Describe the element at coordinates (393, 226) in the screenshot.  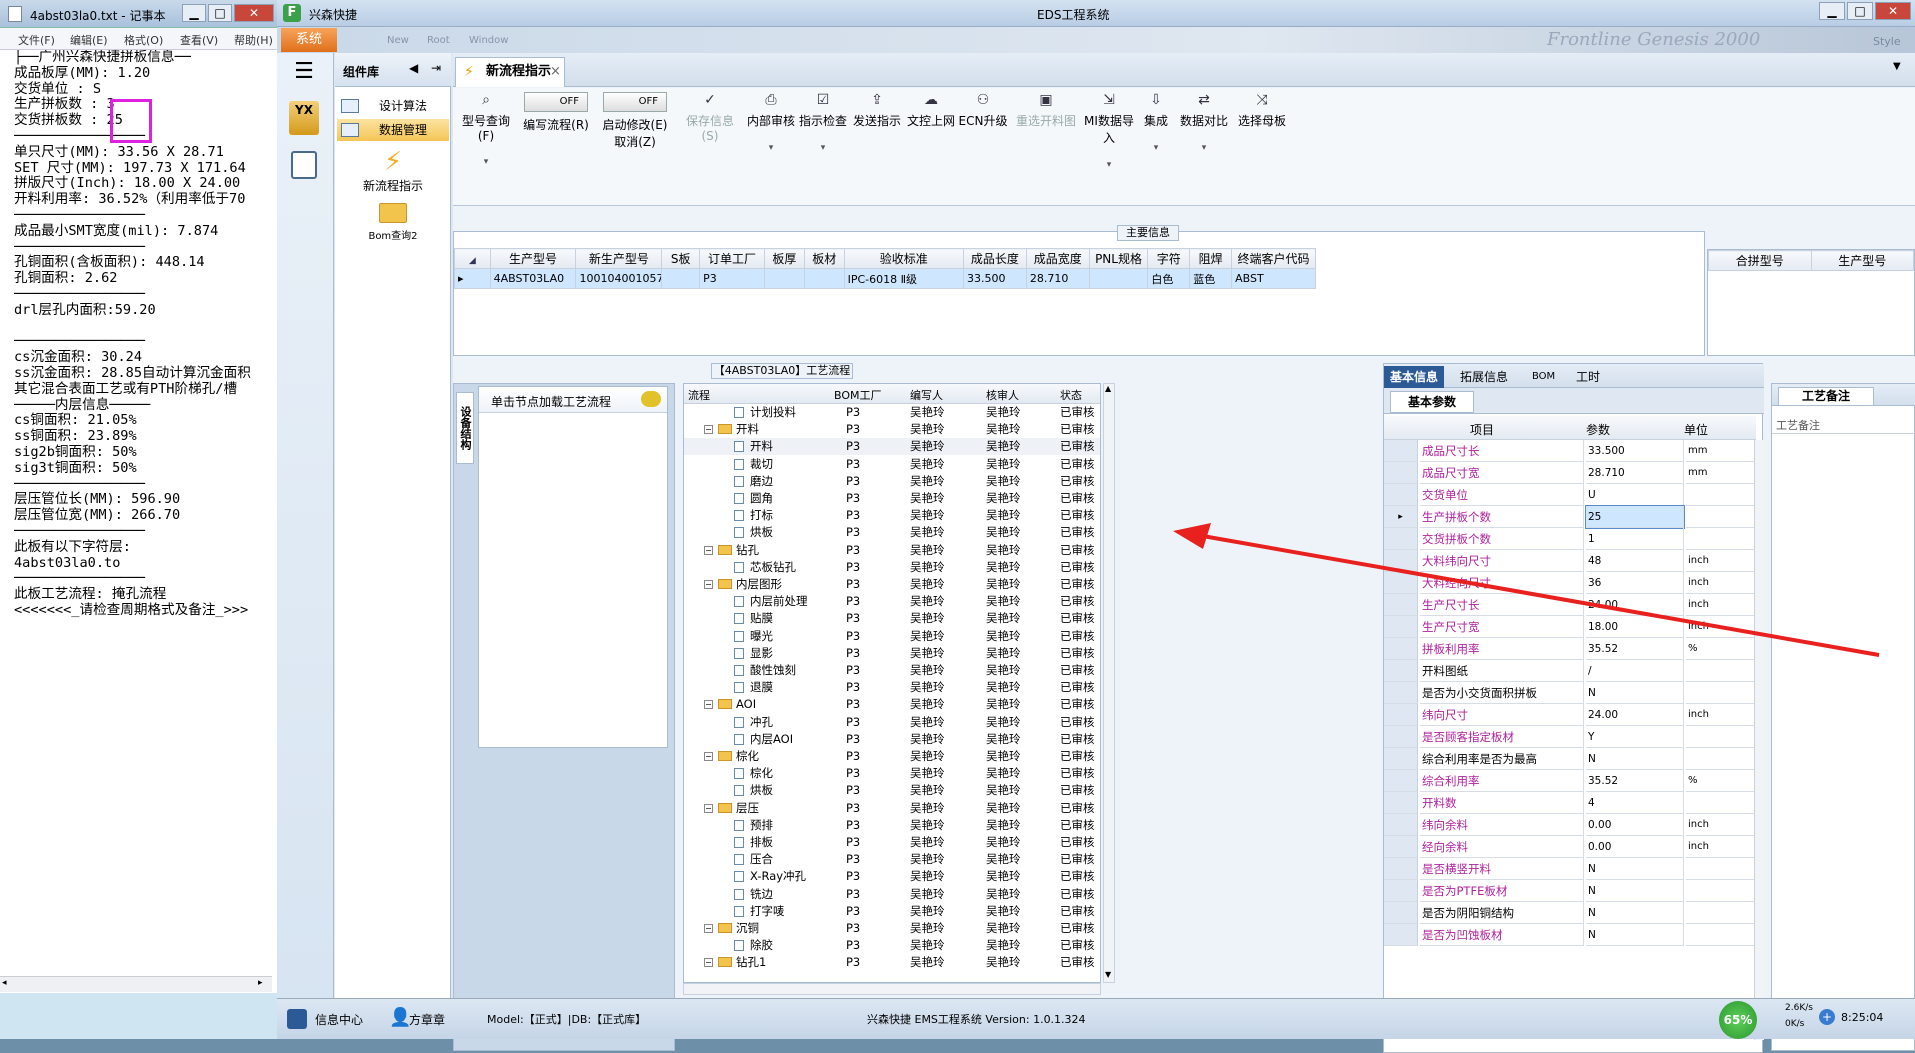
I see `tool-bom-query: Bom查询2` at that location.